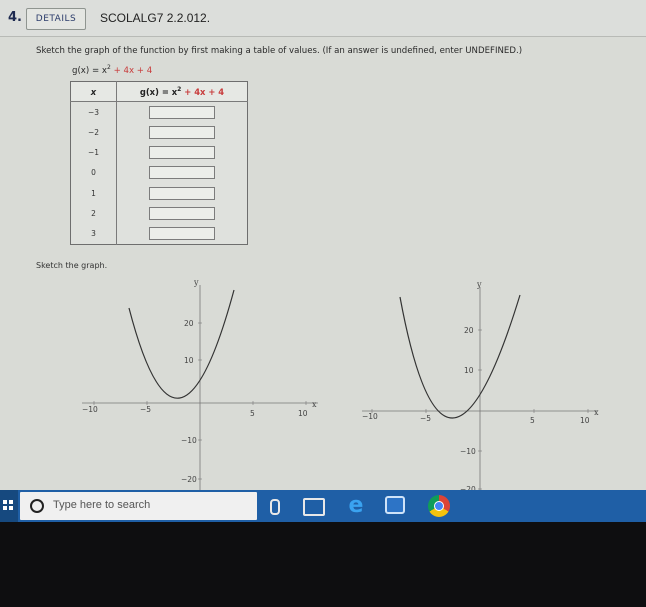  I want to click on table-header-row: x g(x) = x2 + 4x + 4, so click(159, 91).